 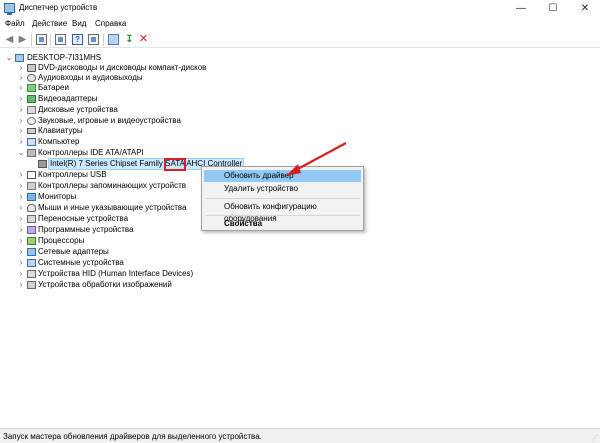 What do you see at coordinates (109, 120) in the screenshot?
I see `category-label: Звуковые, игровые и видеоустройства` at bounding box center [109, 120].